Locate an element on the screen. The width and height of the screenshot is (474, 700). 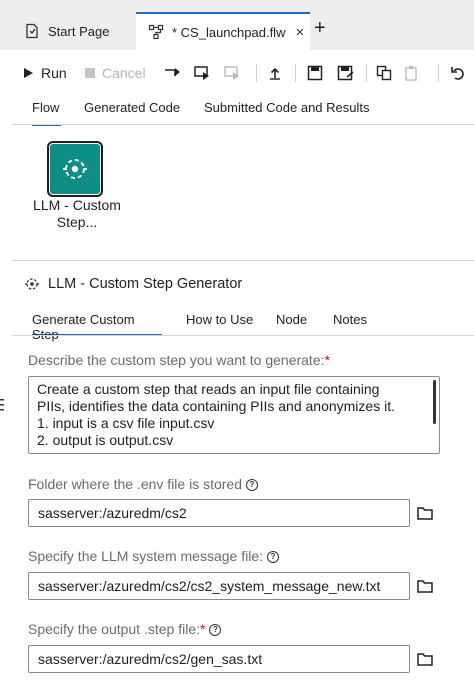
run-to-node-button is located at coordinates (203, 73).